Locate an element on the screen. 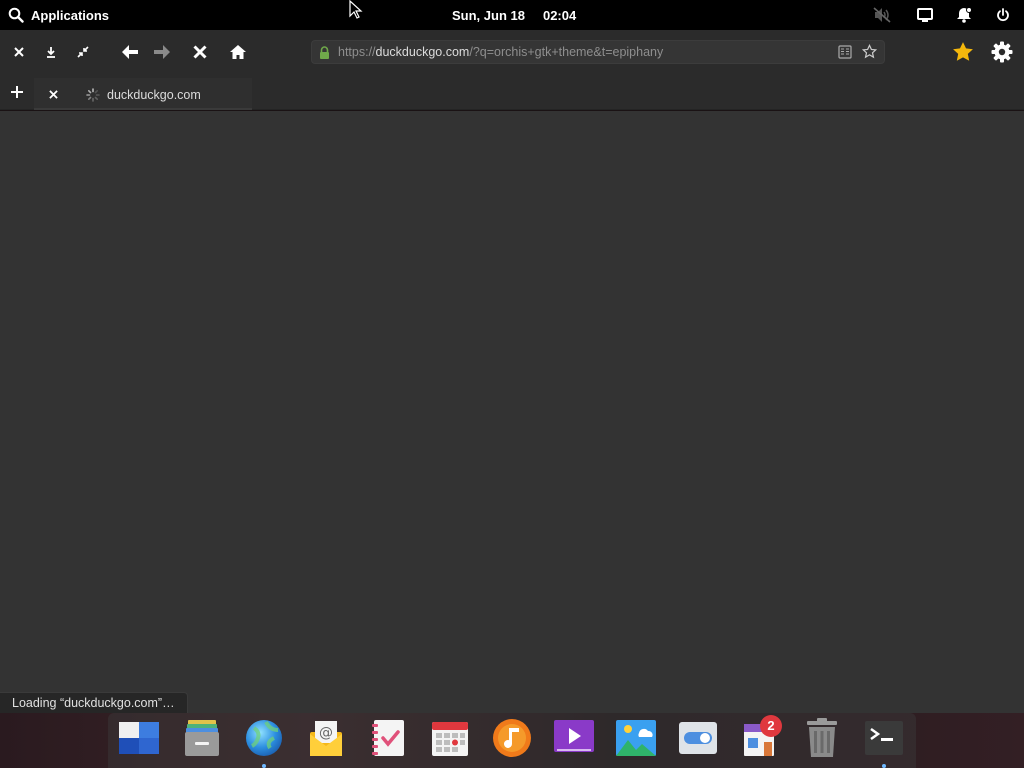 The height and width of the screenshot is (768, 1024). time-label: 02:04 is located at coordinates (559, 15).